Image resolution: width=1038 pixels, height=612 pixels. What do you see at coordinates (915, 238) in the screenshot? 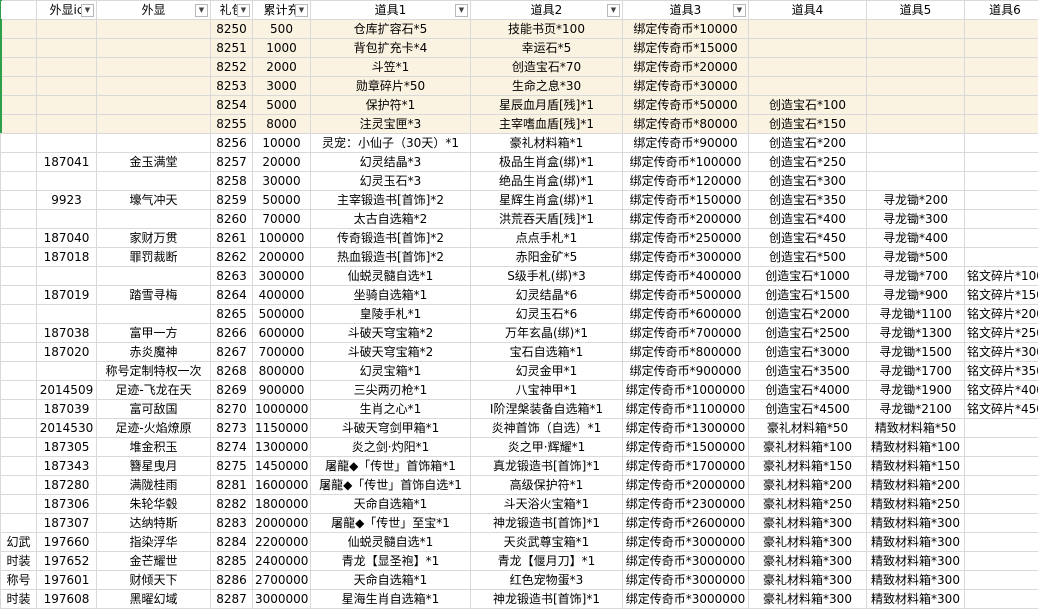
I see `cell-col-item5: 寻龙锄*400` at bounding box center [915, 238].